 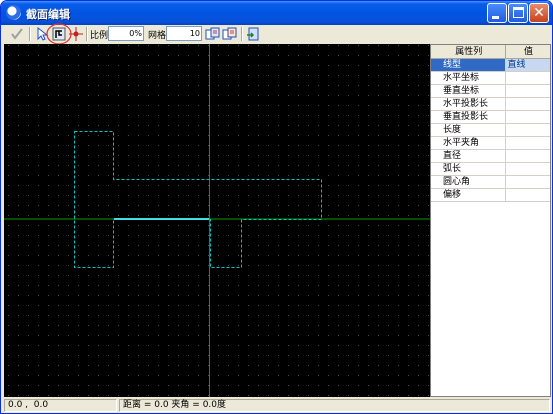 What do you see at coordinates (254, 34) in the screenshot?
I see `export-icon` at bounding box center [254, 34].